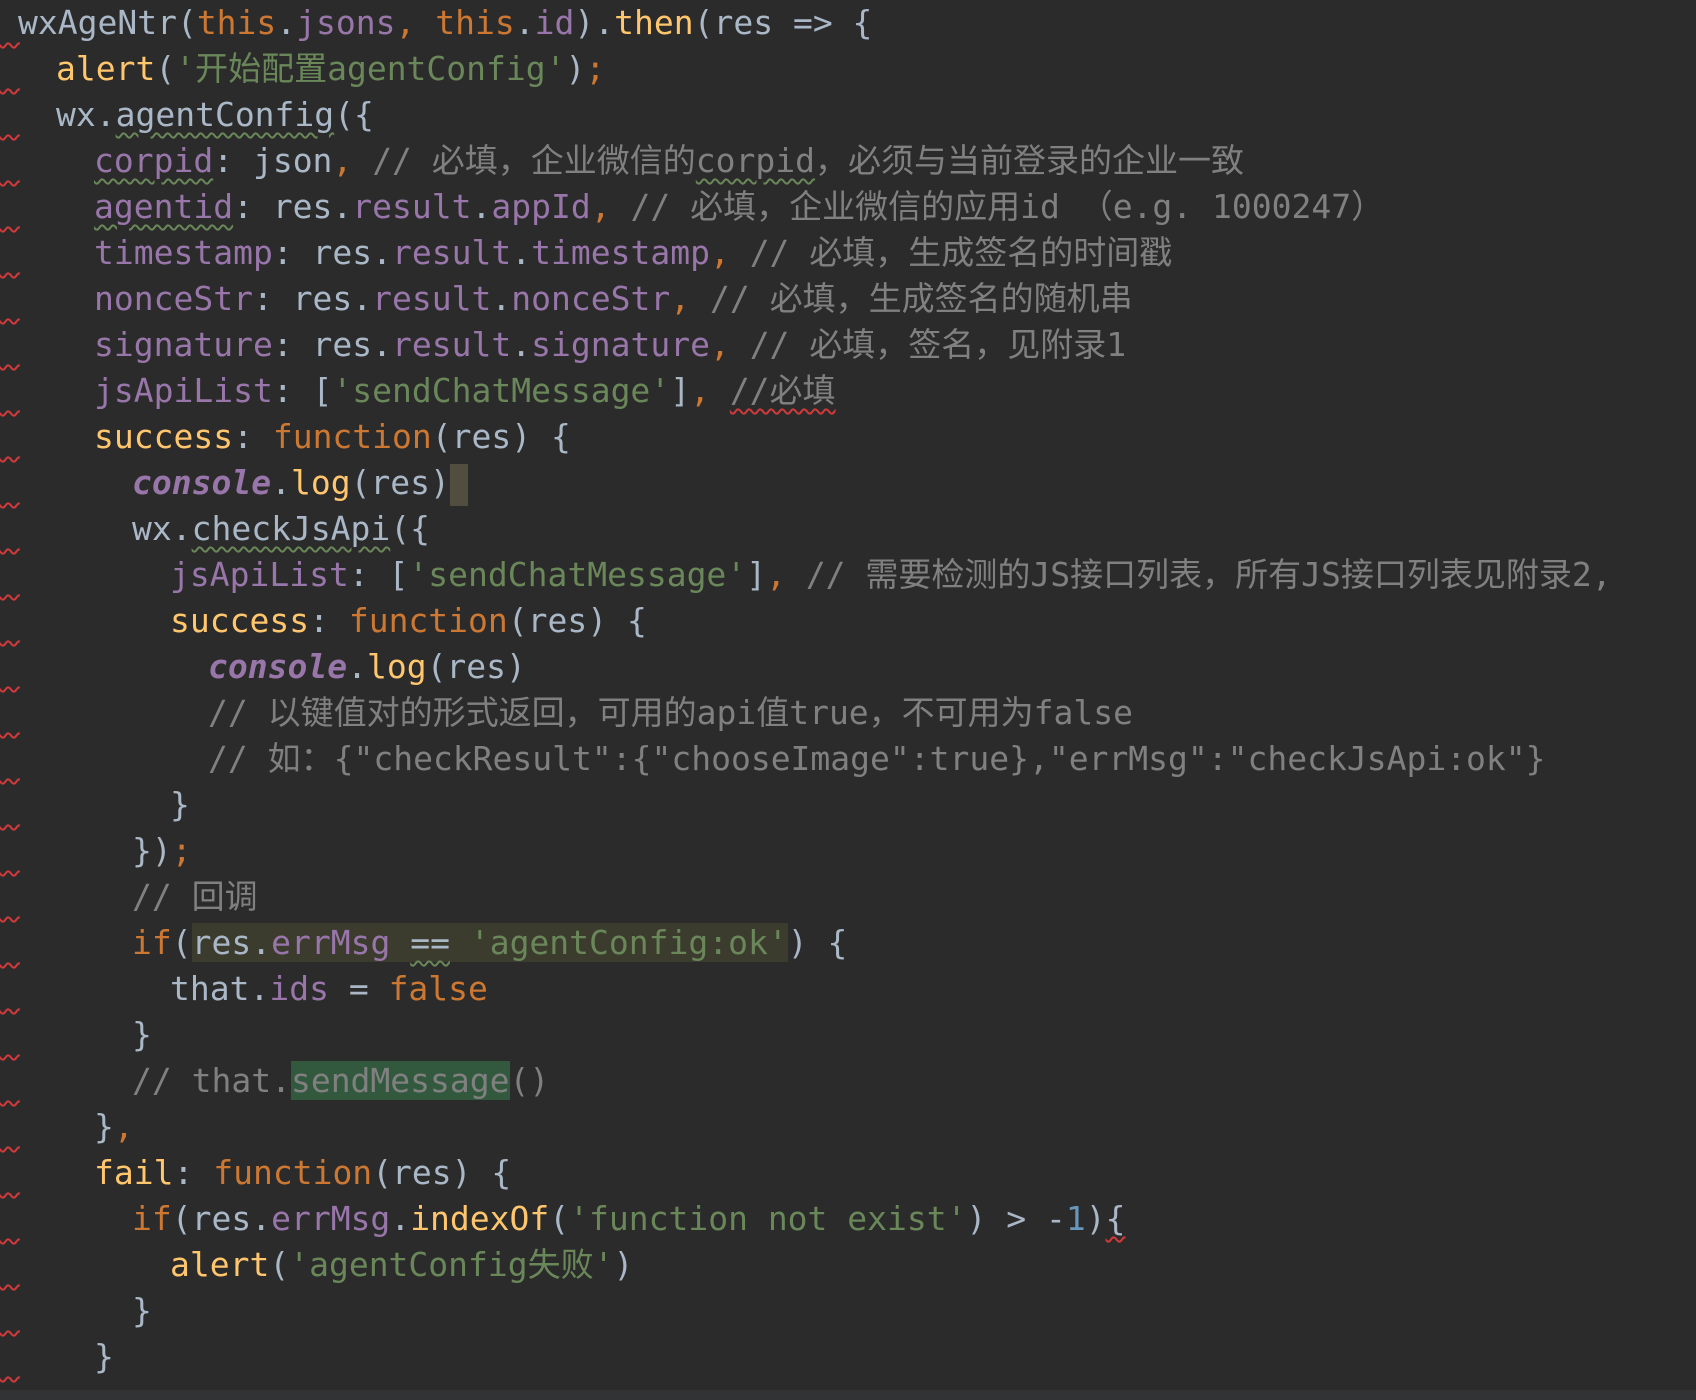 Image resolution: width=1696 pixels, height=1400 pixels. What do you see at coordinates (274, 1081) in the screenshot?
I see `code-line: // that.sendMessage()` at bounding box center [274, 1081].